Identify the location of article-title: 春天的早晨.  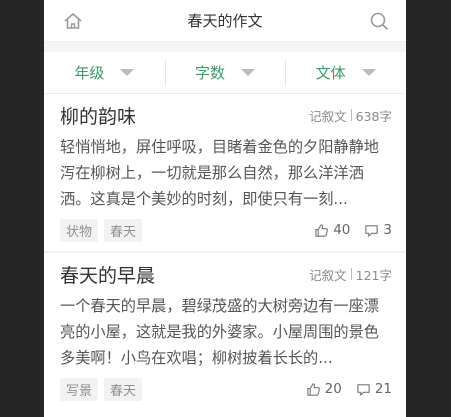
(108, 275).